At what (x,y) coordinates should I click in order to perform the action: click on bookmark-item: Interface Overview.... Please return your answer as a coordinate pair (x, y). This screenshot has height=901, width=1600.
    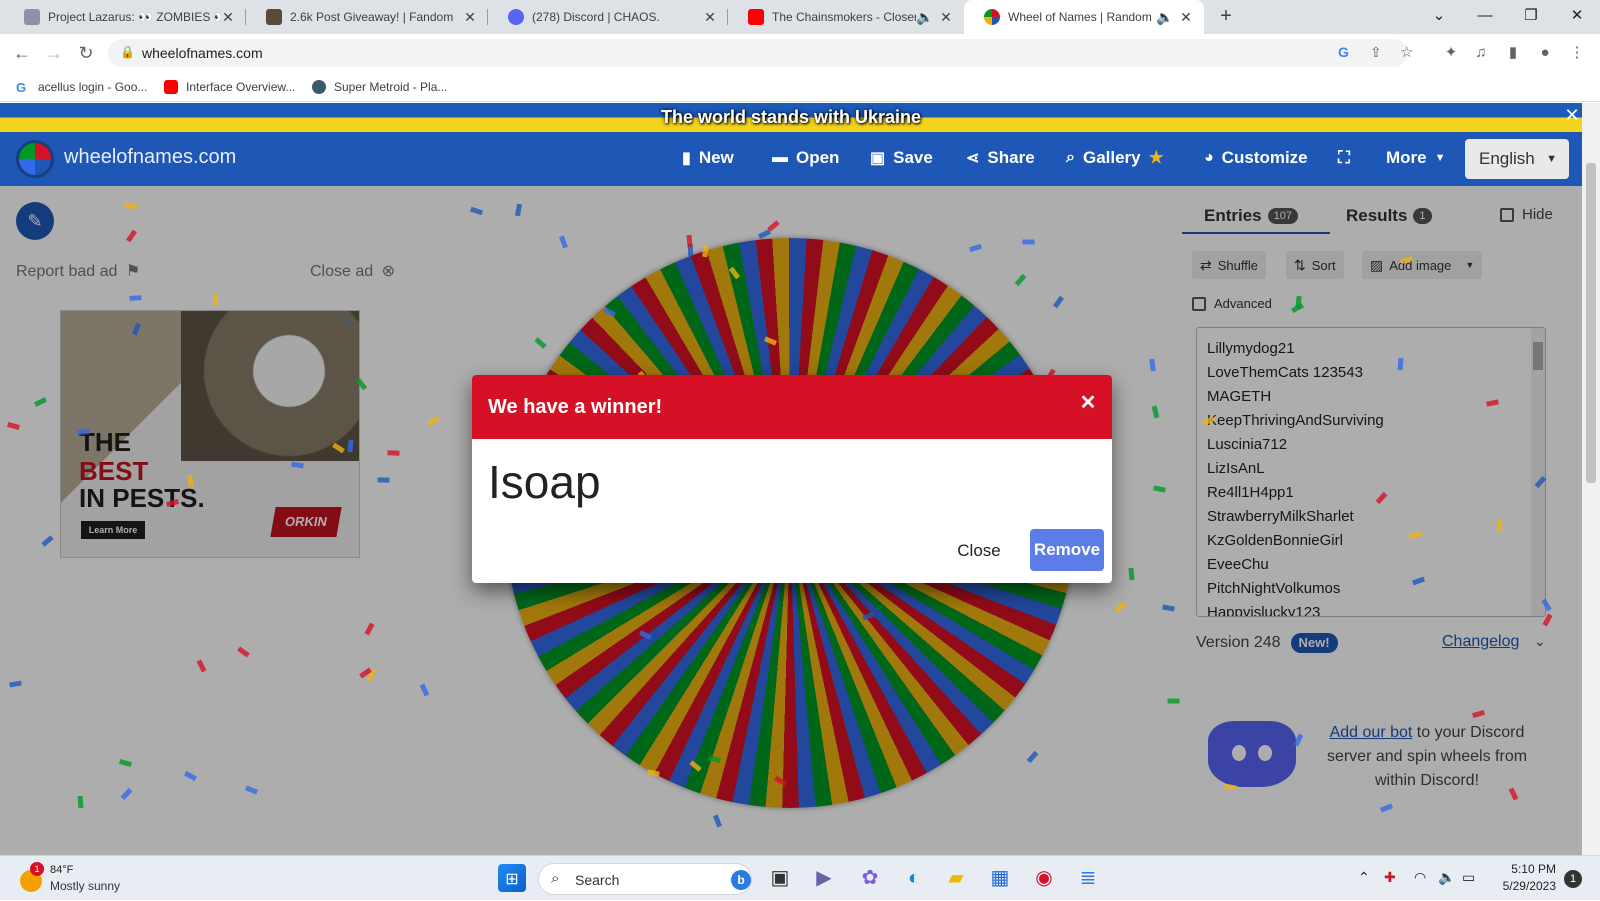
    Looking at the image, I should click on (229, 87).